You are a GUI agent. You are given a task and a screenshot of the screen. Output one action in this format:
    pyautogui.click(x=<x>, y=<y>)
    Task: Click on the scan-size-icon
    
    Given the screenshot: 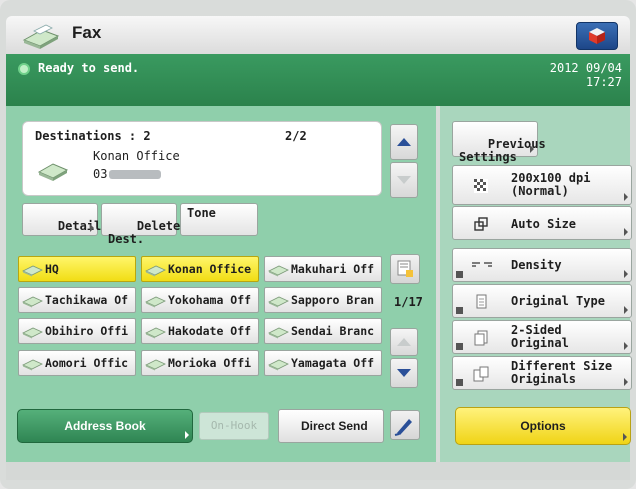 What is the action you would take?
    pyautogui.click(x=481, y=224)
    